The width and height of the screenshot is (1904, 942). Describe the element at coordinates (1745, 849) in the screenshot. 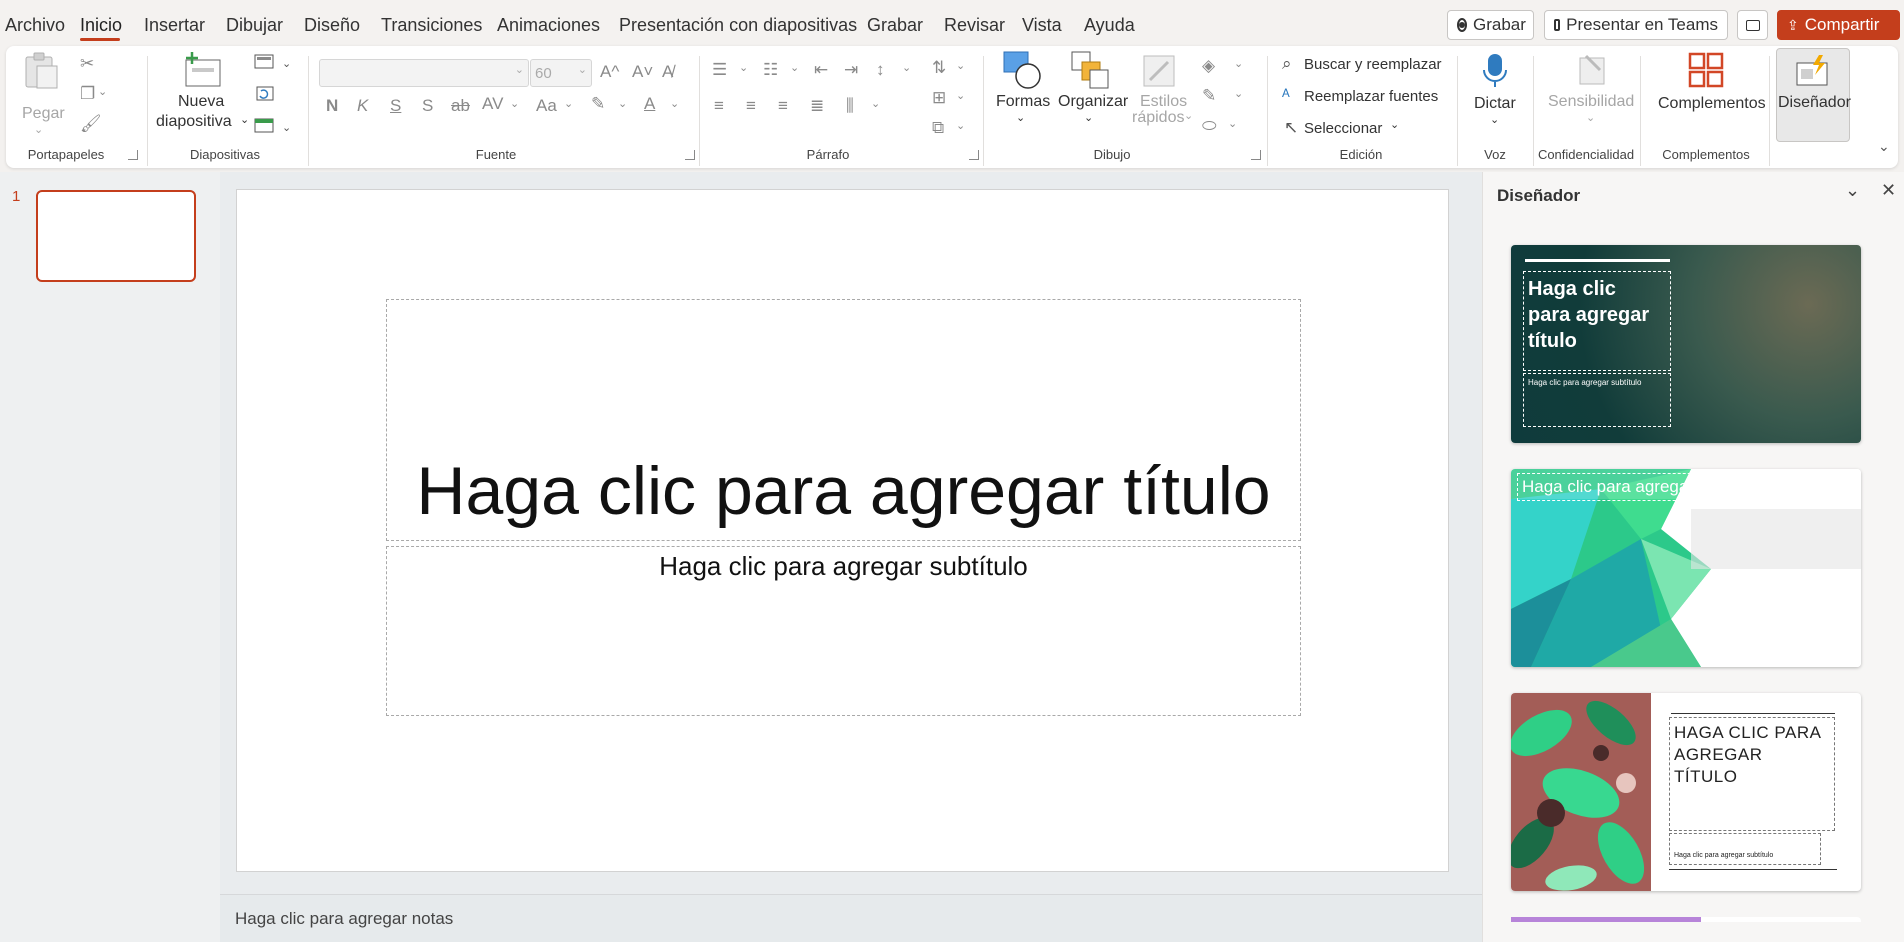

I see `card-subtitle-placeholder: Haga clic para agregar subtítulo` at that location.